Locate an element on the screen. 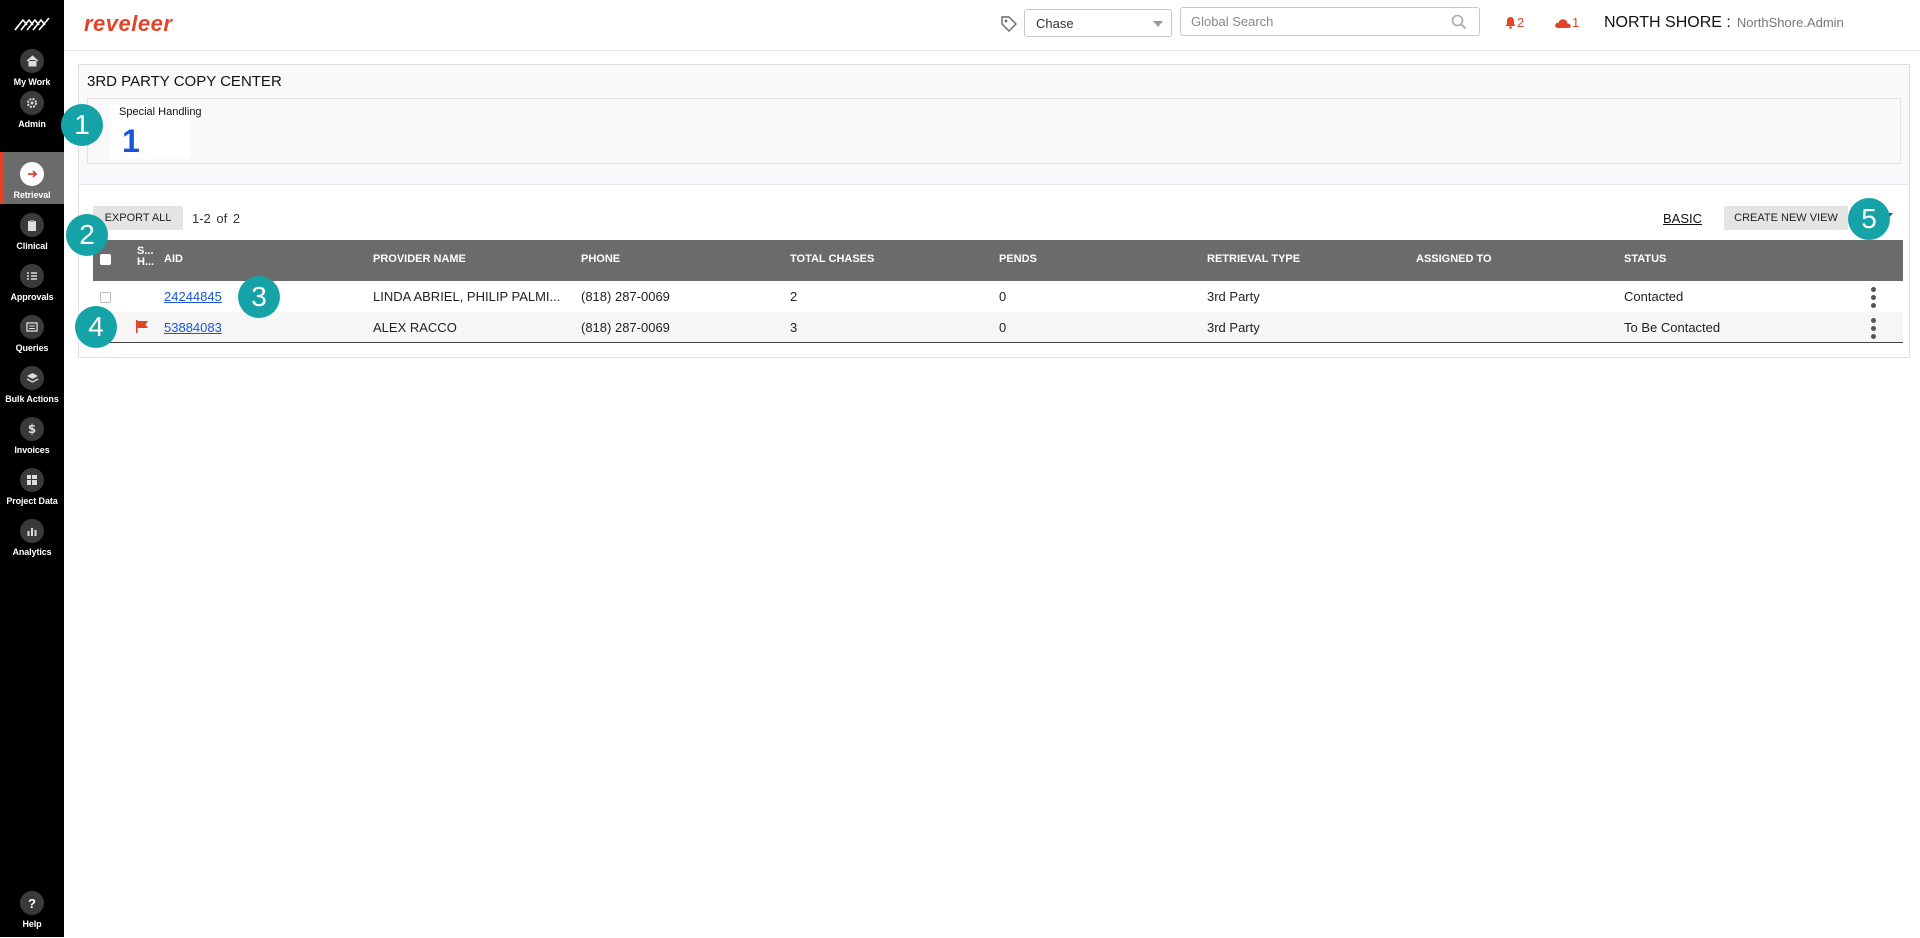  status: Contacted is located at coordinates (1654, 296).